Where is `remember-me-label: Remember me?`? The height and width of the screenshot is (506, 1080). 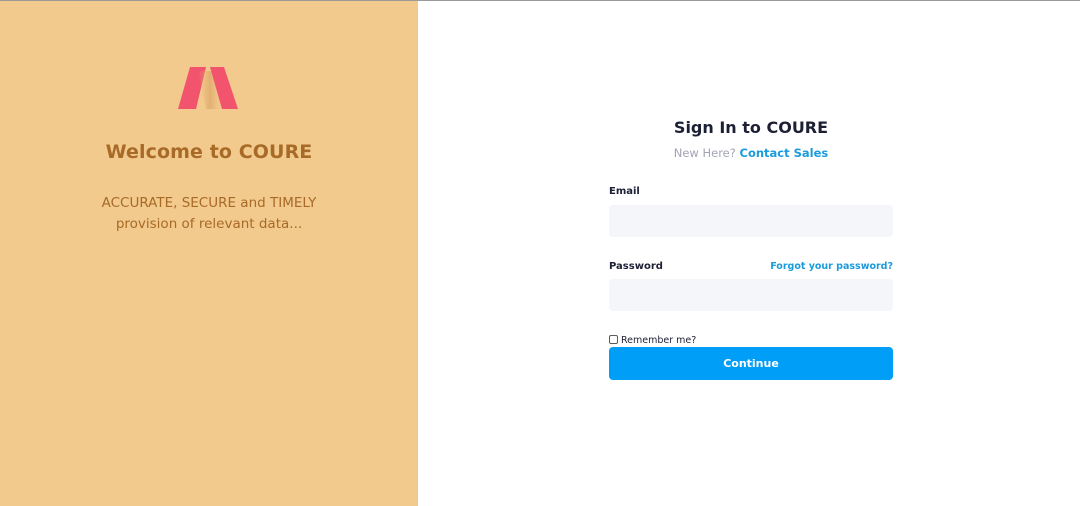
remember-me-label: Remember me? is located at coordinates (658, 340).